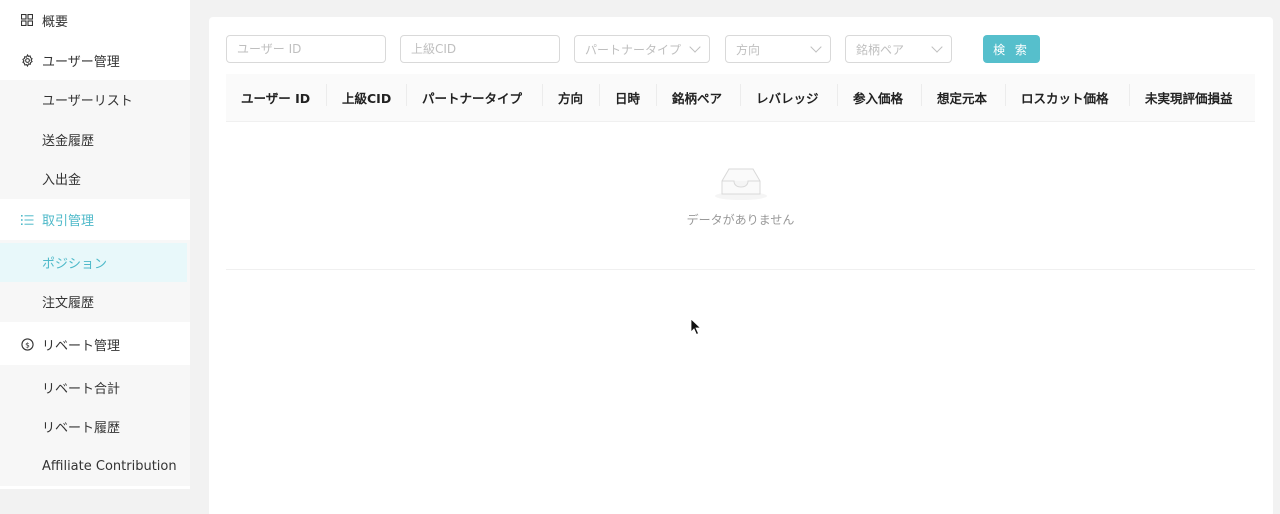  Describe the element at coordinates (480, 49) in the screenshot. I see `upper-cid-input` at that location.